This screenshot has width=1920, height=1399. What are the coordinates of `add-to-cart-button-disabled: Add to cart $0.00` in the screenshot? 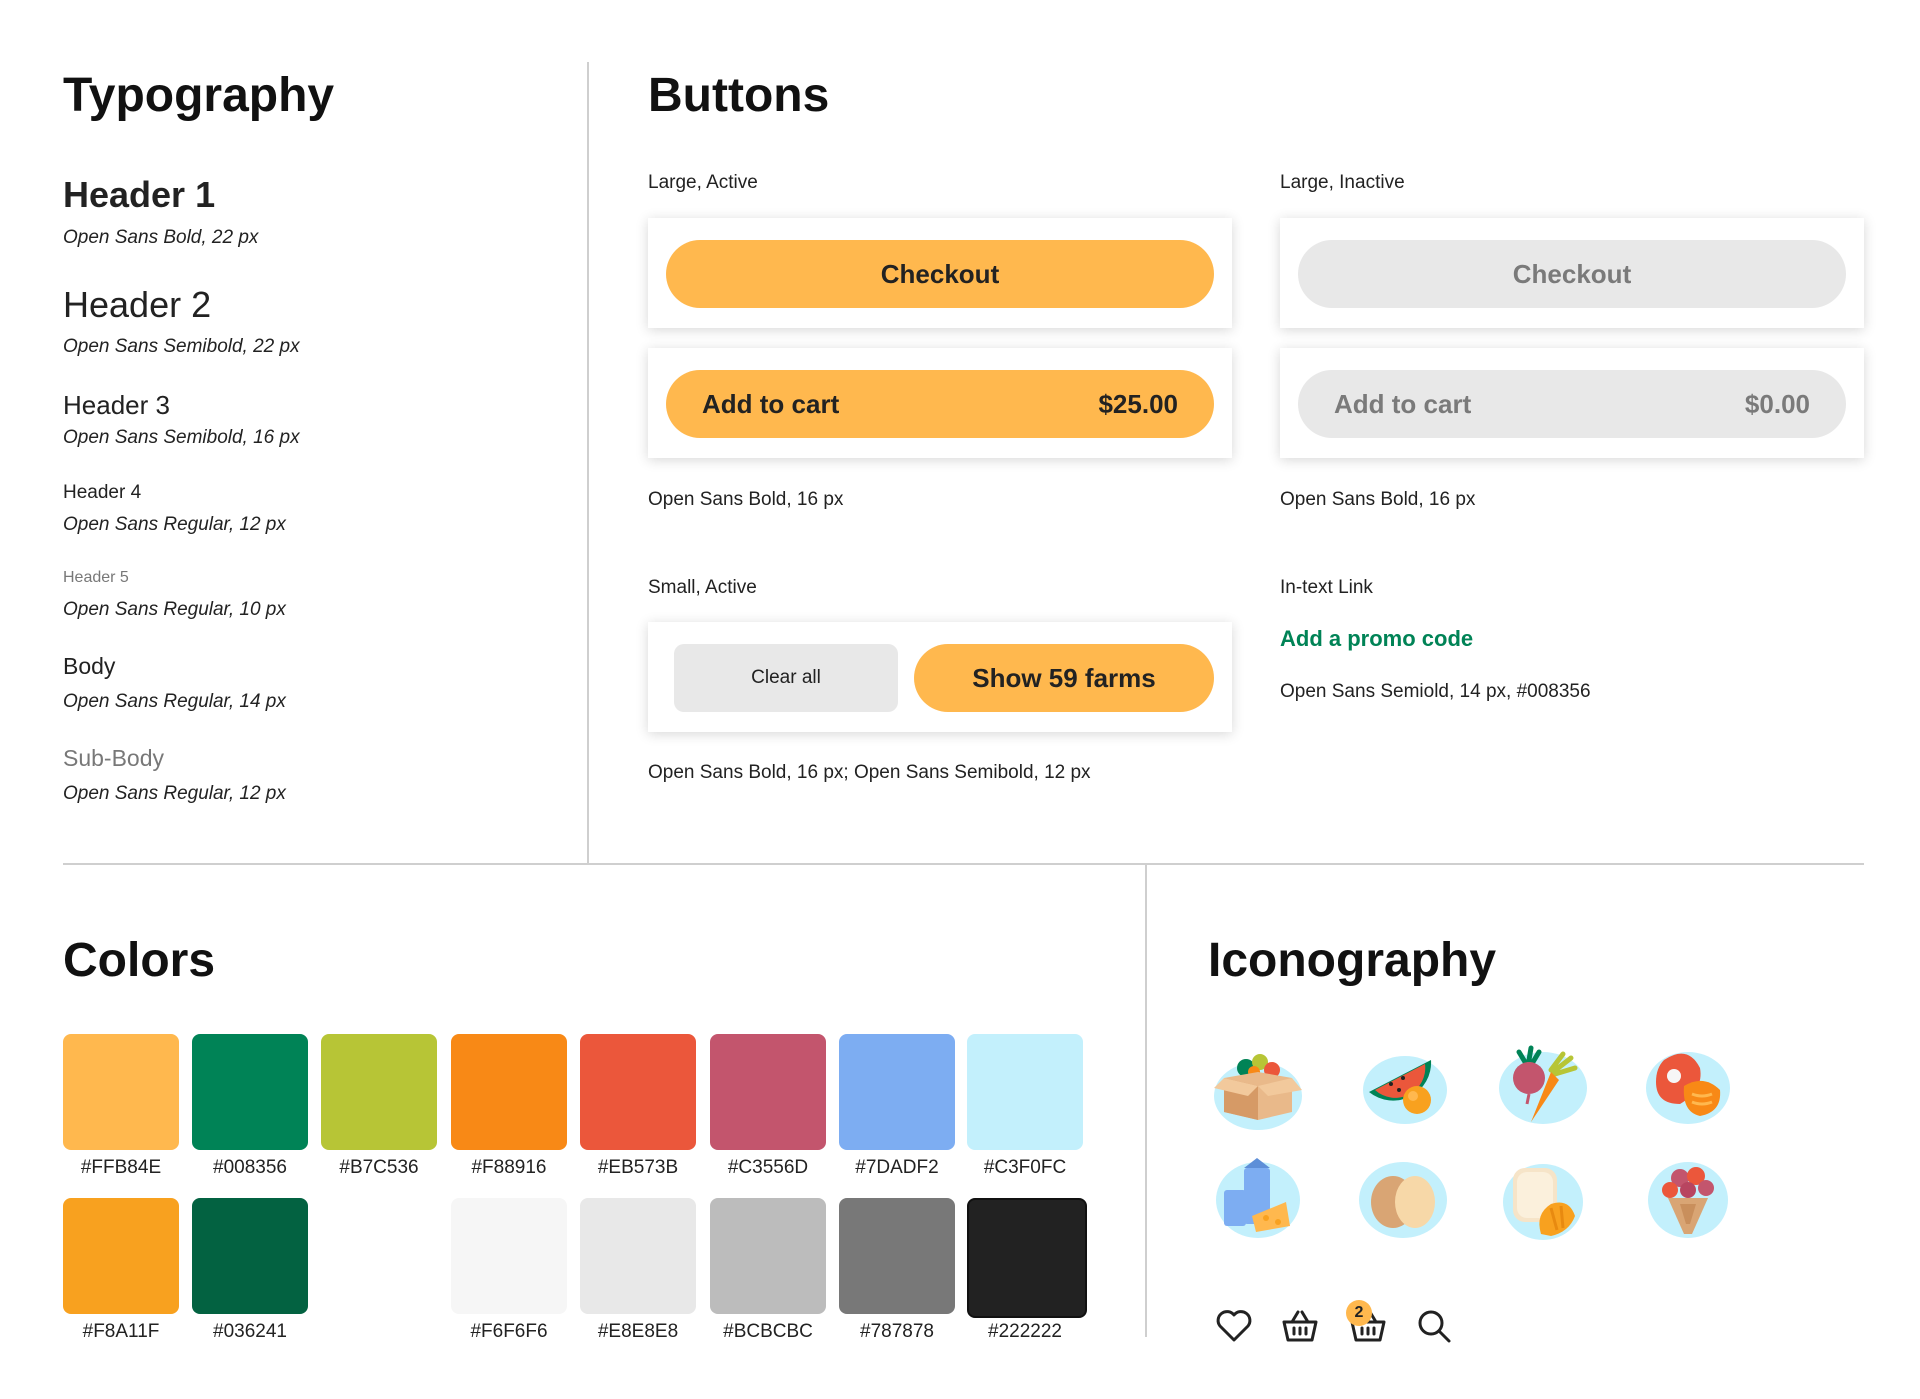 It's located at (1572, 404).